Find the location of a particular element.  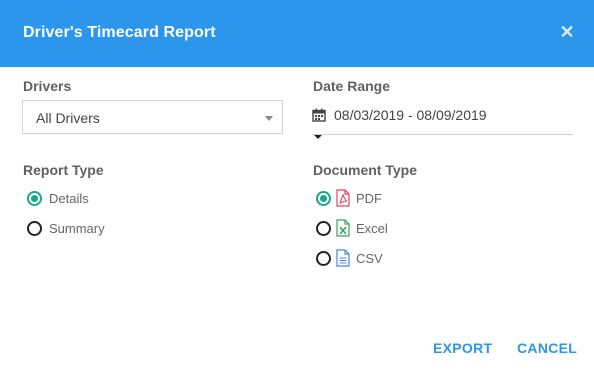

report-type-details-label: Details is located at coordinates (69, 198).